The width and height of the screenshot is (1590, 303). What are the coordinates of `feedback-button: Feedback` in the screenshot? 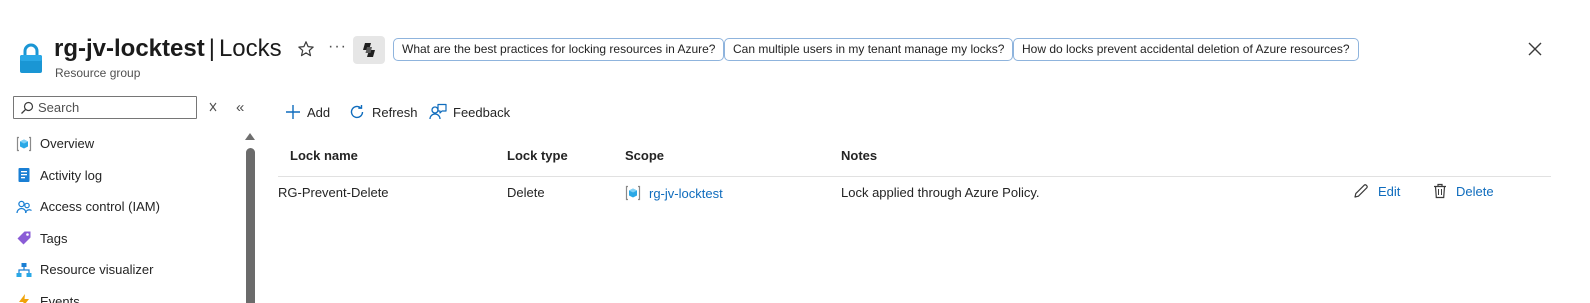 It's located at (469, 112).